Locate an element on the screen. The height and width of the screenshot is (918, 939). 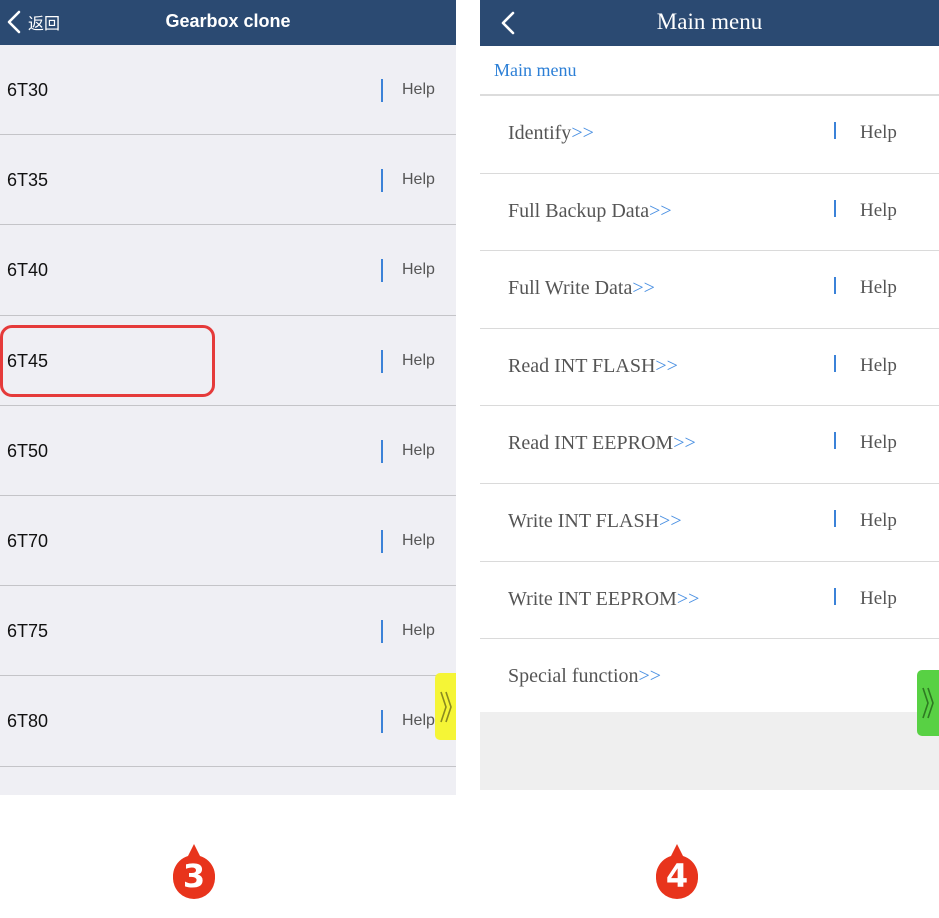
menu-item-label: Read INT FLASH>> is located at coordinates (593, 365).